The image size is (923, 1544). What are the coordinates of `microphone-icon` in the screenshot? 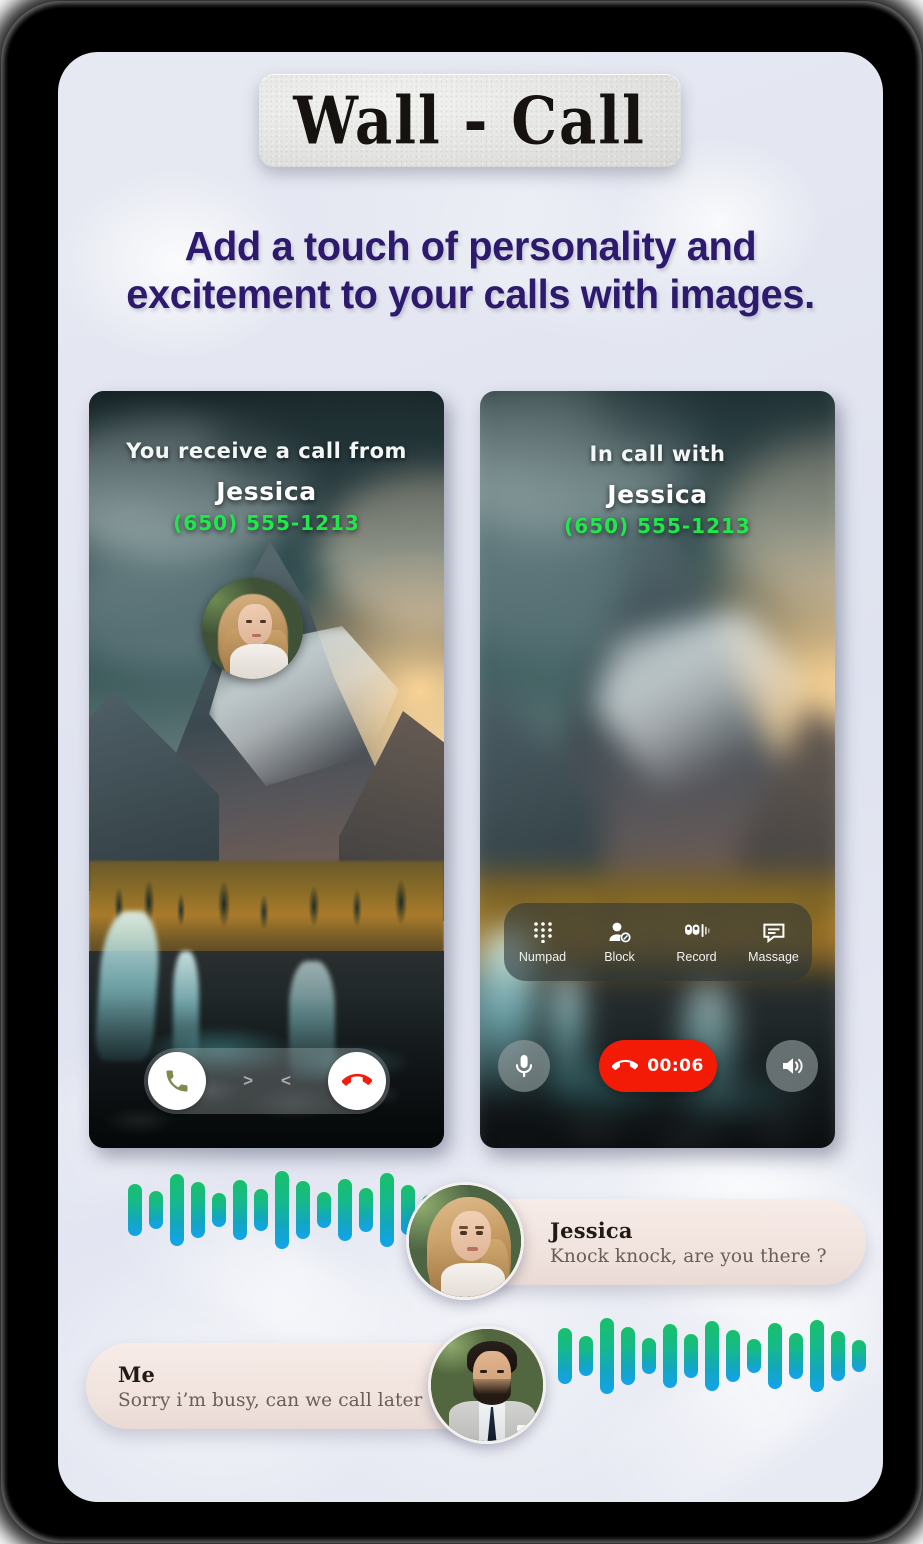 It's located at (524, 1066).